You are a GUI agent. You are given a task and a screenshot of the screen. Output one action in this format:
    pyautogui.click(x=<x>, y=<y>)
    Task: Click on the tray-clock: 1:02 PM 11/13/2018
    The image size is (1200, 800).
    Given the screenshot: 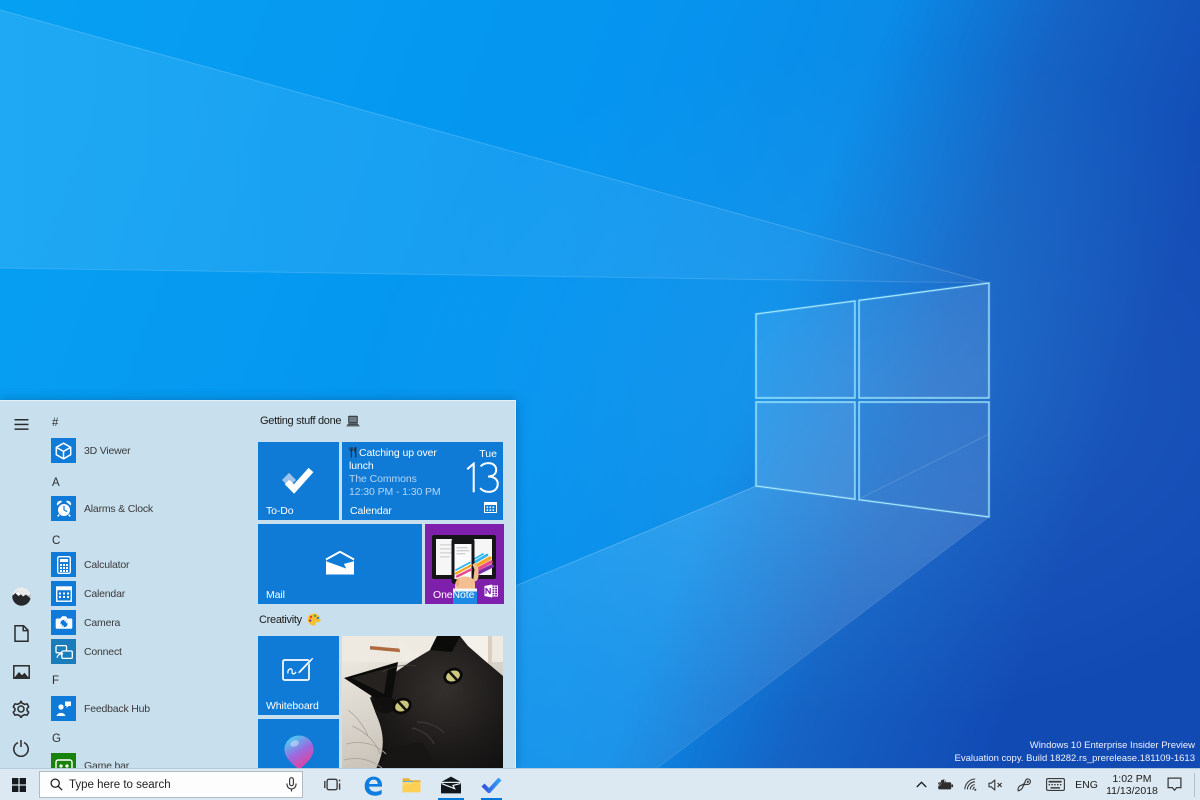 What is the action you would take?
    pyautogui.click(x=1132, y=785)
    